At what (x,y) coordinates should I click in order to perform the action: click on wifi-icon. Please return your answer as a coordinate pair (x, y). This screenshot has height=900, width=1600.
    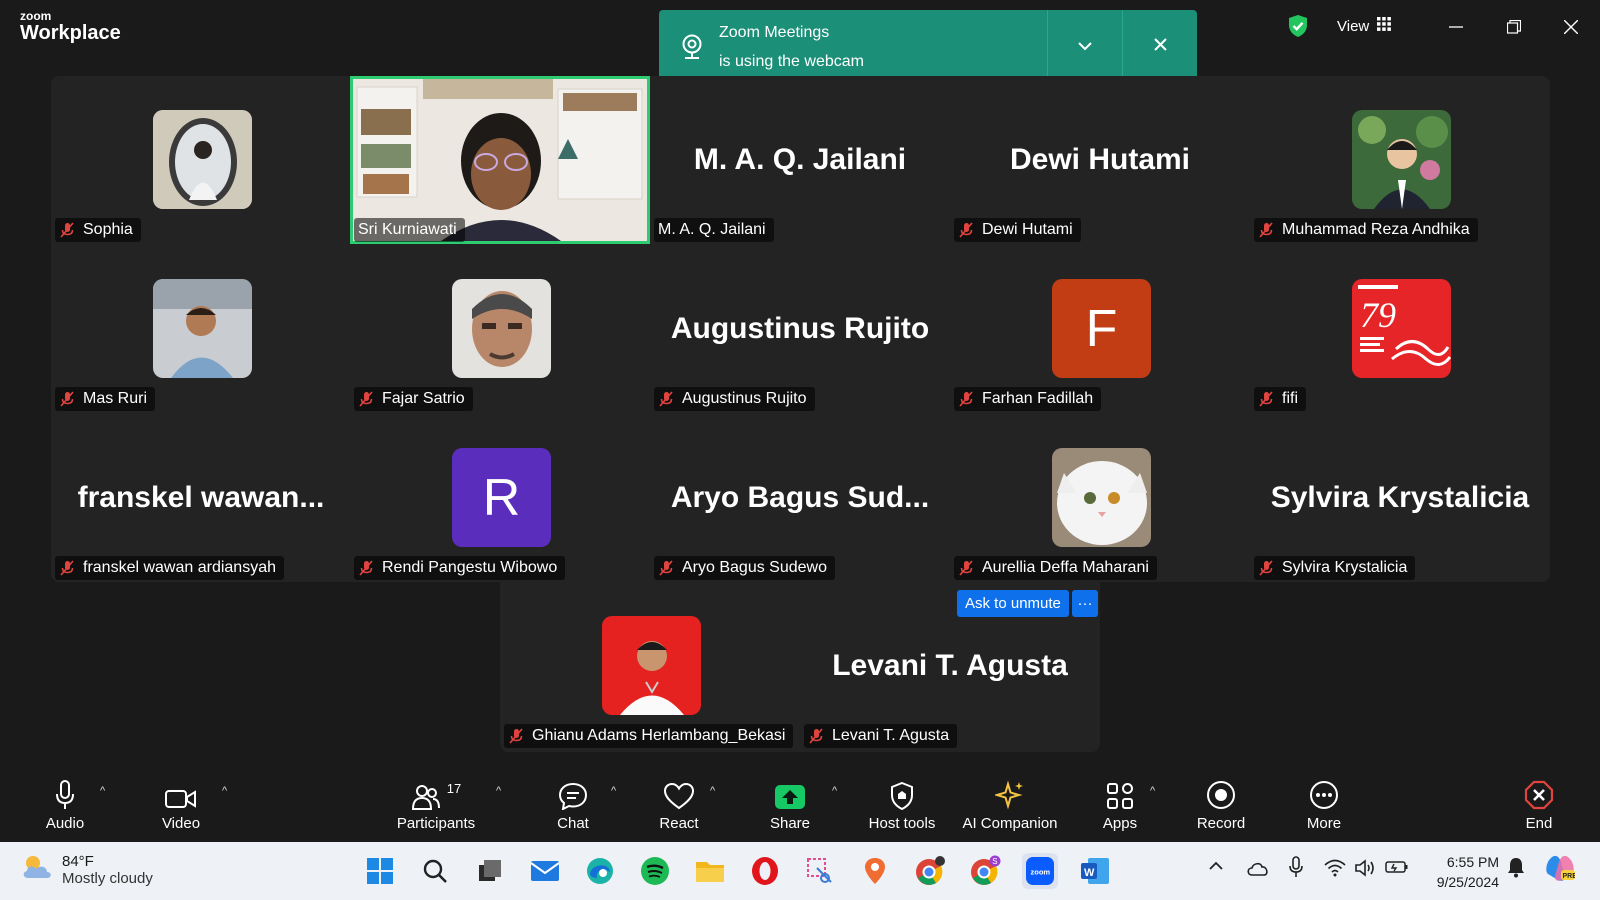
    Looking at the image, I should click on (1335, 870).